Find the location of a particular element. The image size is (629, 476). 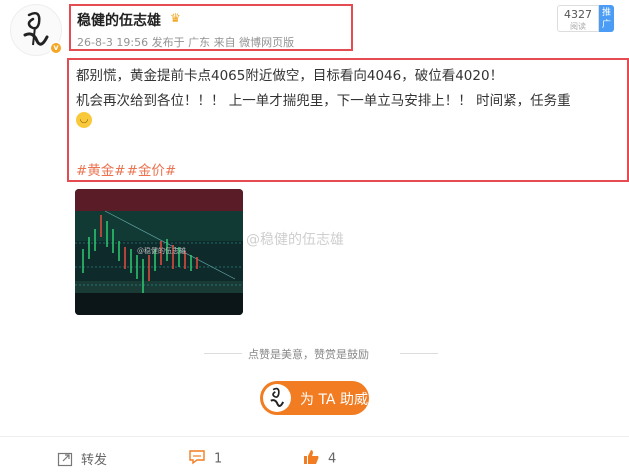

divider-left is located at coordinates (223, 353).